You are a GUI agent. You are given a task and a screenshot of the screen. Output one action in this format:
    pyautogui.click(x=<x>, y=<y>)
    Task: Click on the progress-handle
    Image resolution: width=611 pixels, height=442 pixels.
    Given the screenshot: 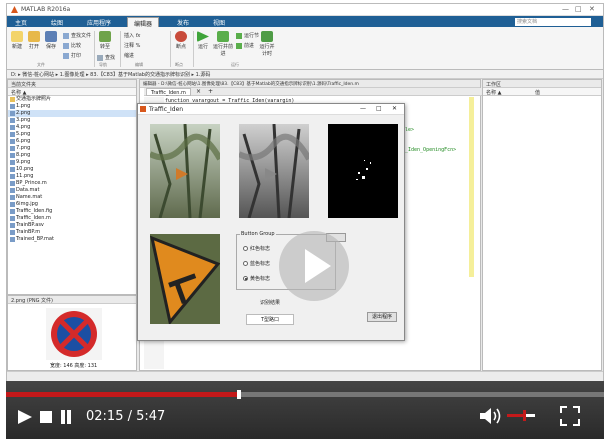 What is the action you would take?
    pyautogui.click(x=238, y=394)
    